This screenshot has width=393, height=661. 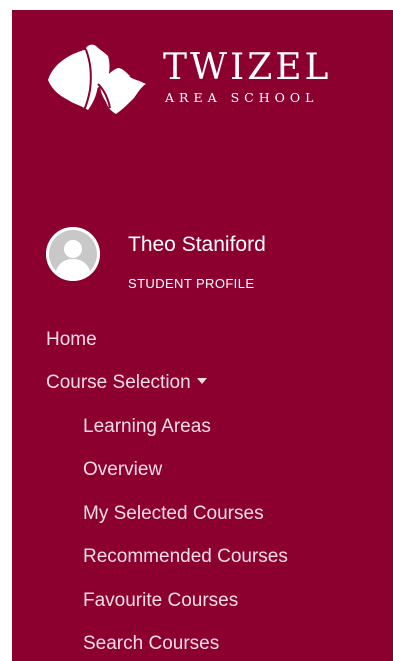 What do you see at coordinates (122, 470) in the screenshot?
I see `nav-overview: Overview` at bounding box center [122, 470].